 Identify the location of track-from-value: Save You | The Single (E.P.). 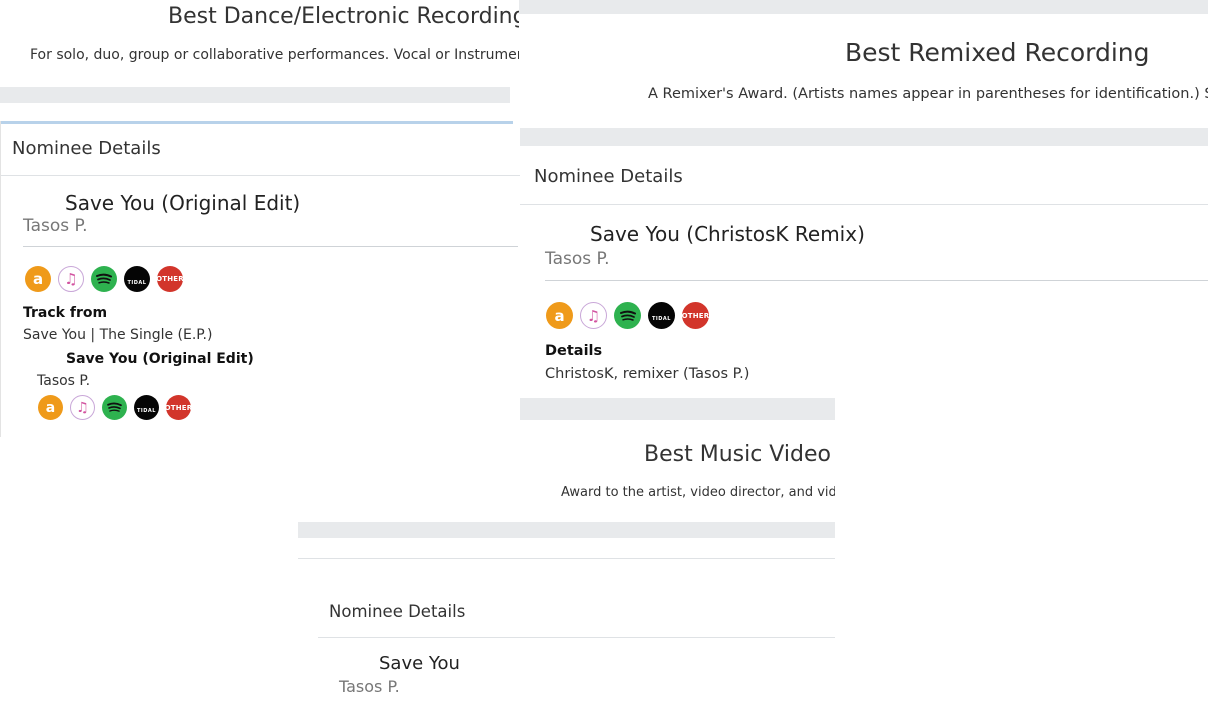
(117, 335).